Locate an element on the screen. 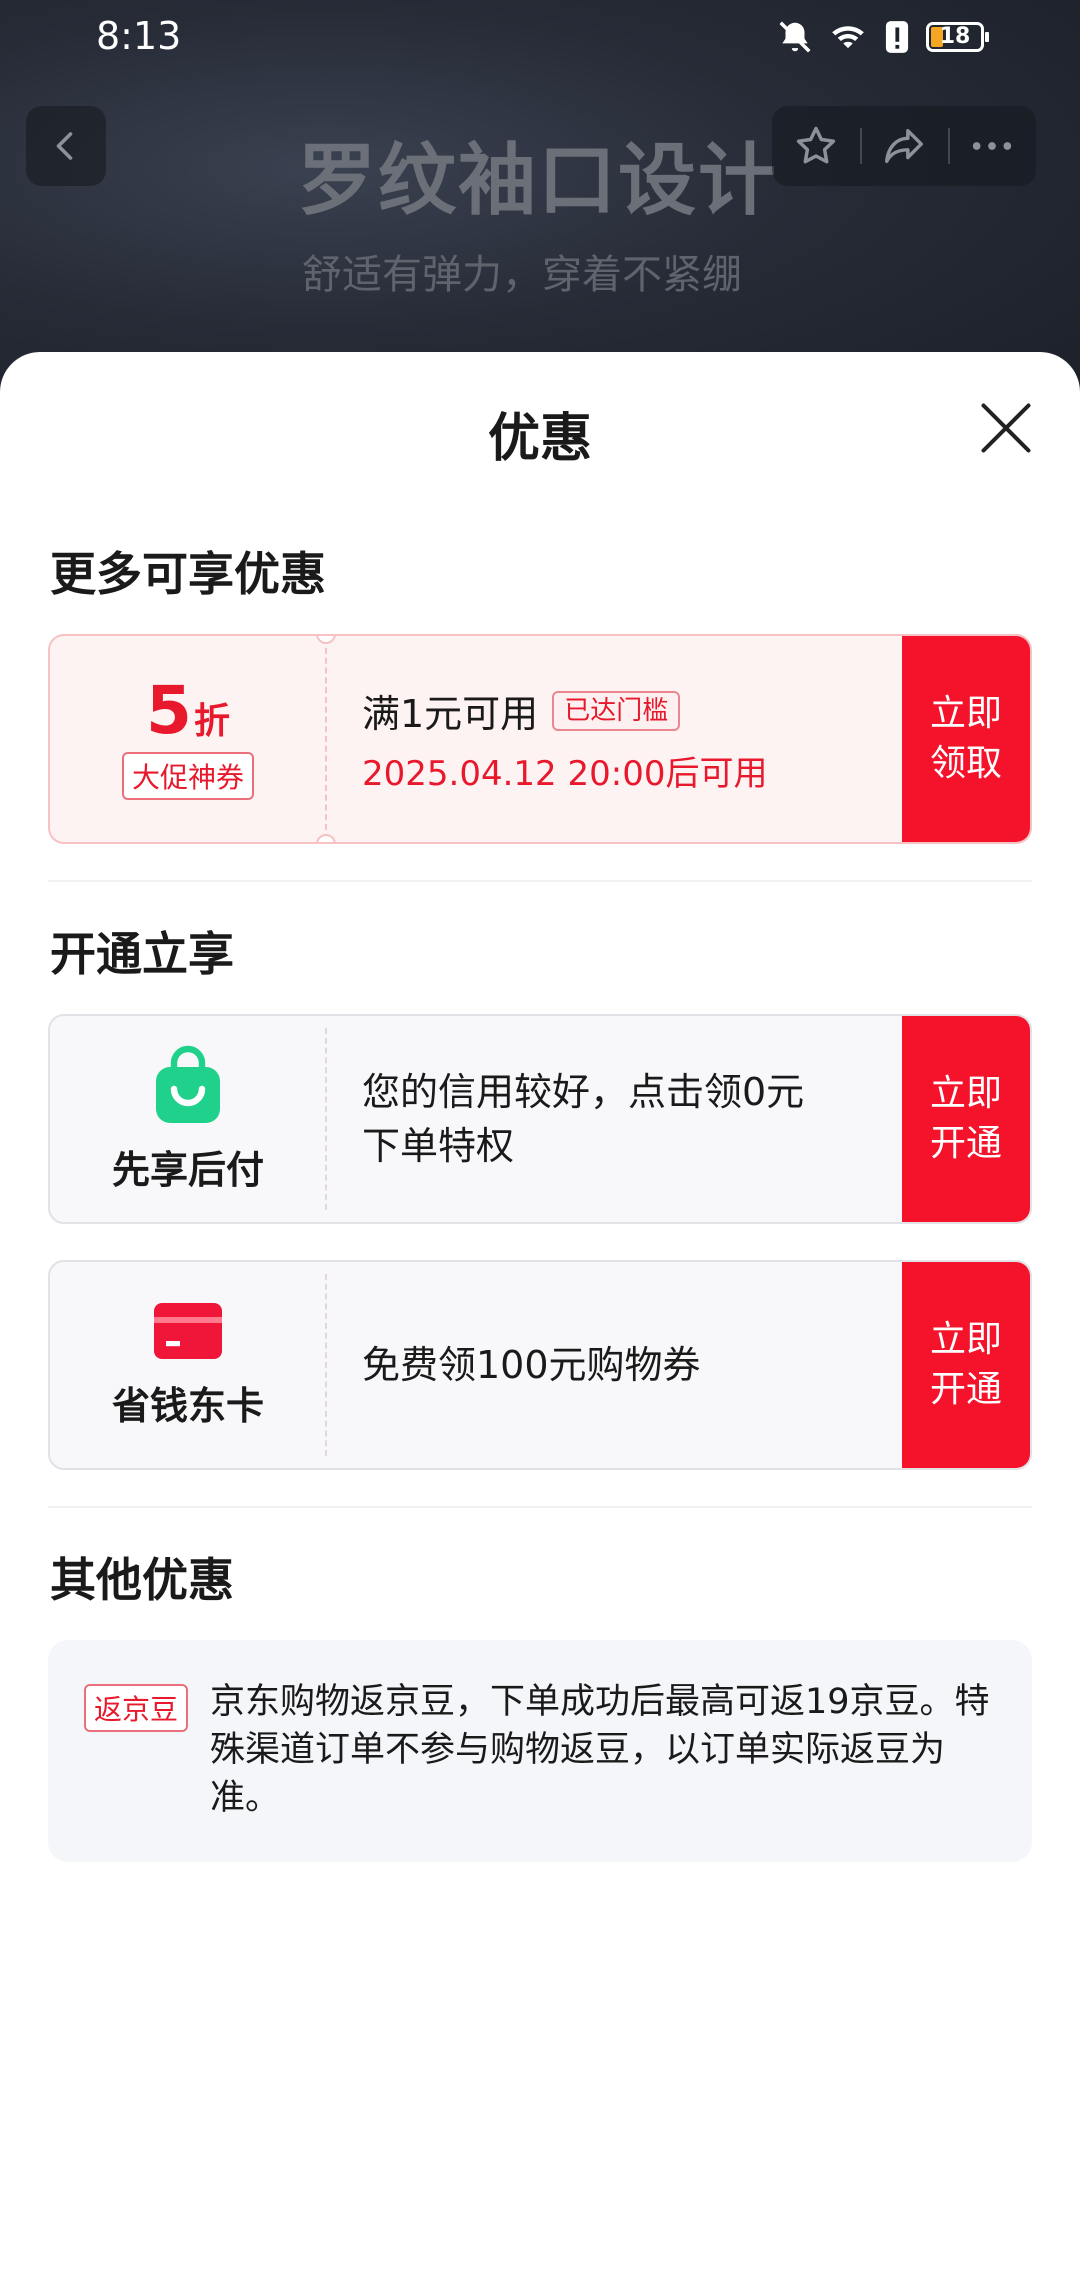 The width and height of the screenshot is (1080, 2280). close-button is located at coordinates (1006, 428).